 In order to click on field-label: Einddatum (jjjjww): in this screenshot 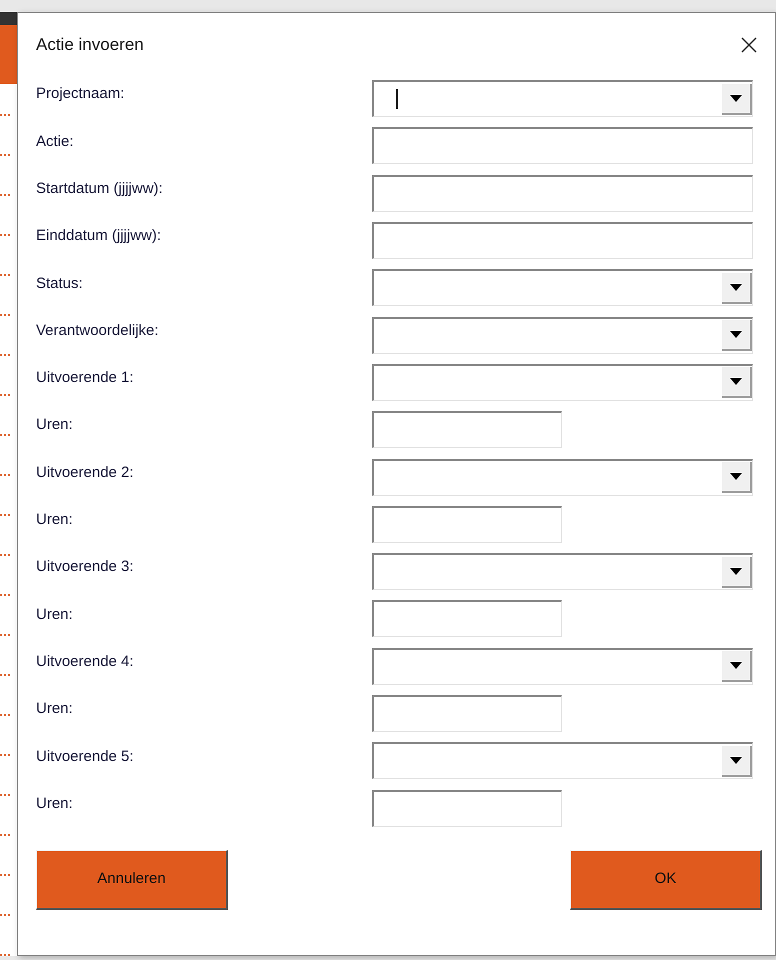, I will do `click(99, 236)`.